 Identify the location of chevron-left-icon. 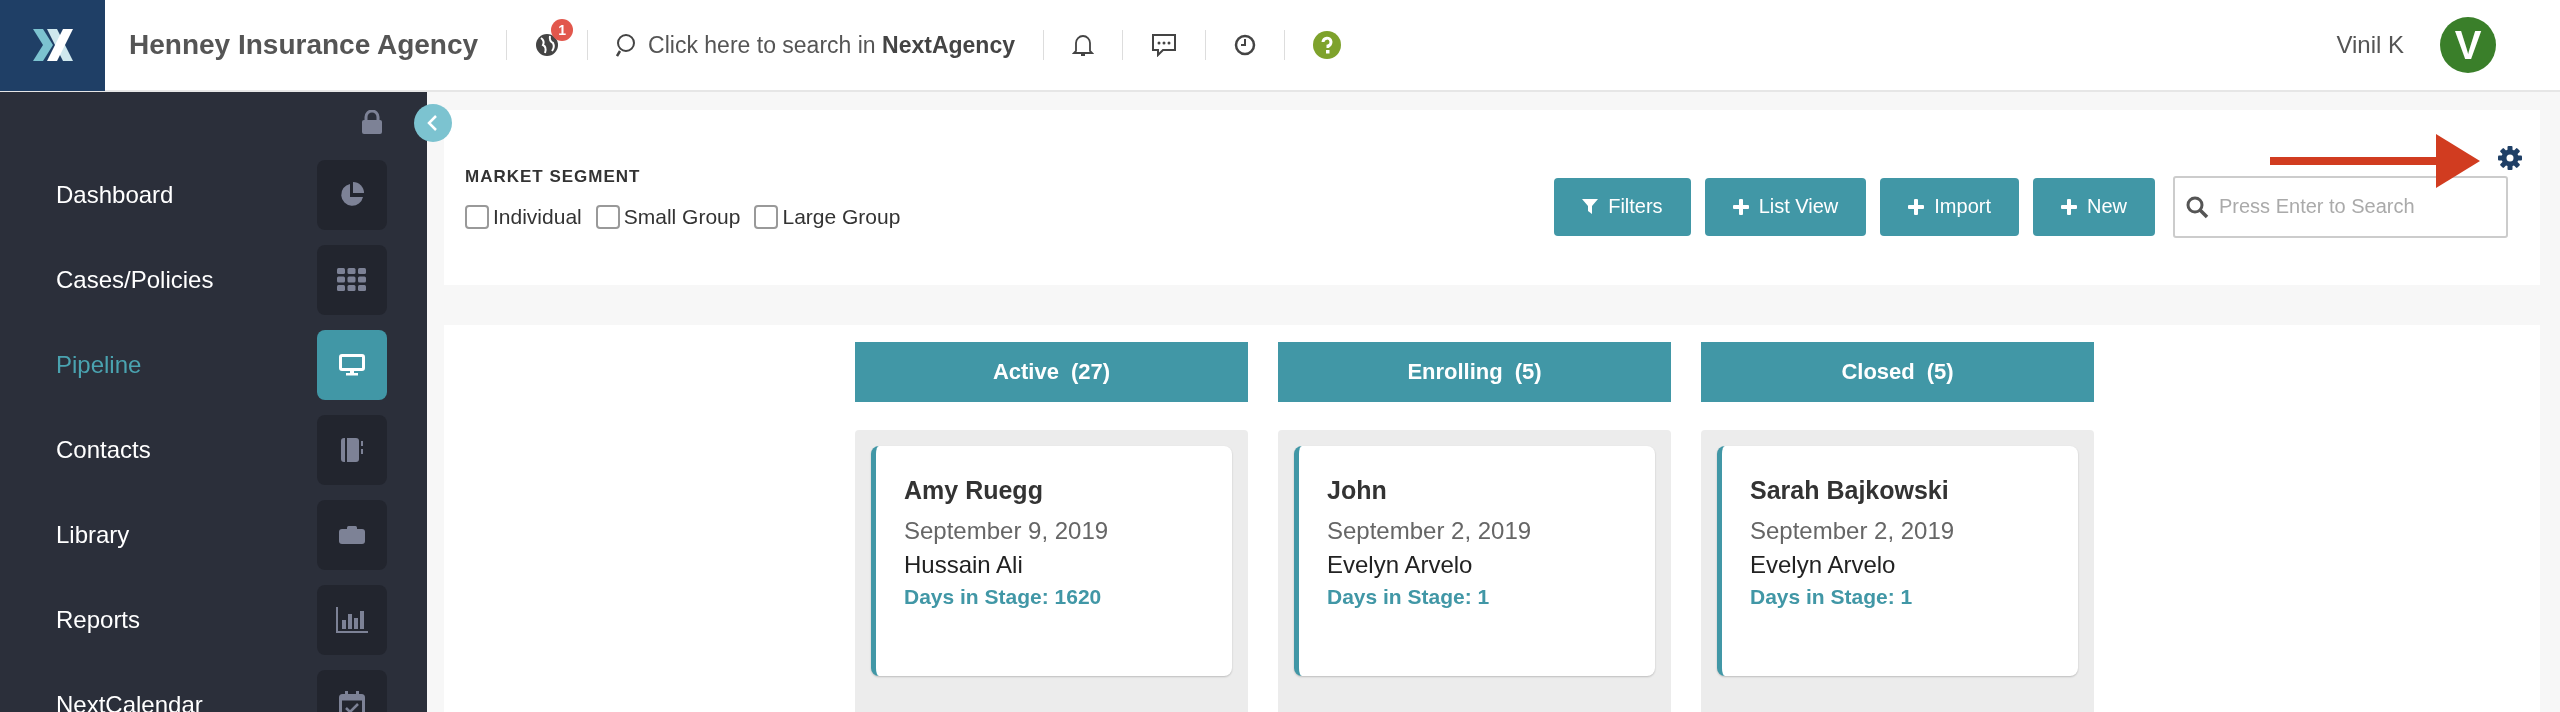
(433, 123).